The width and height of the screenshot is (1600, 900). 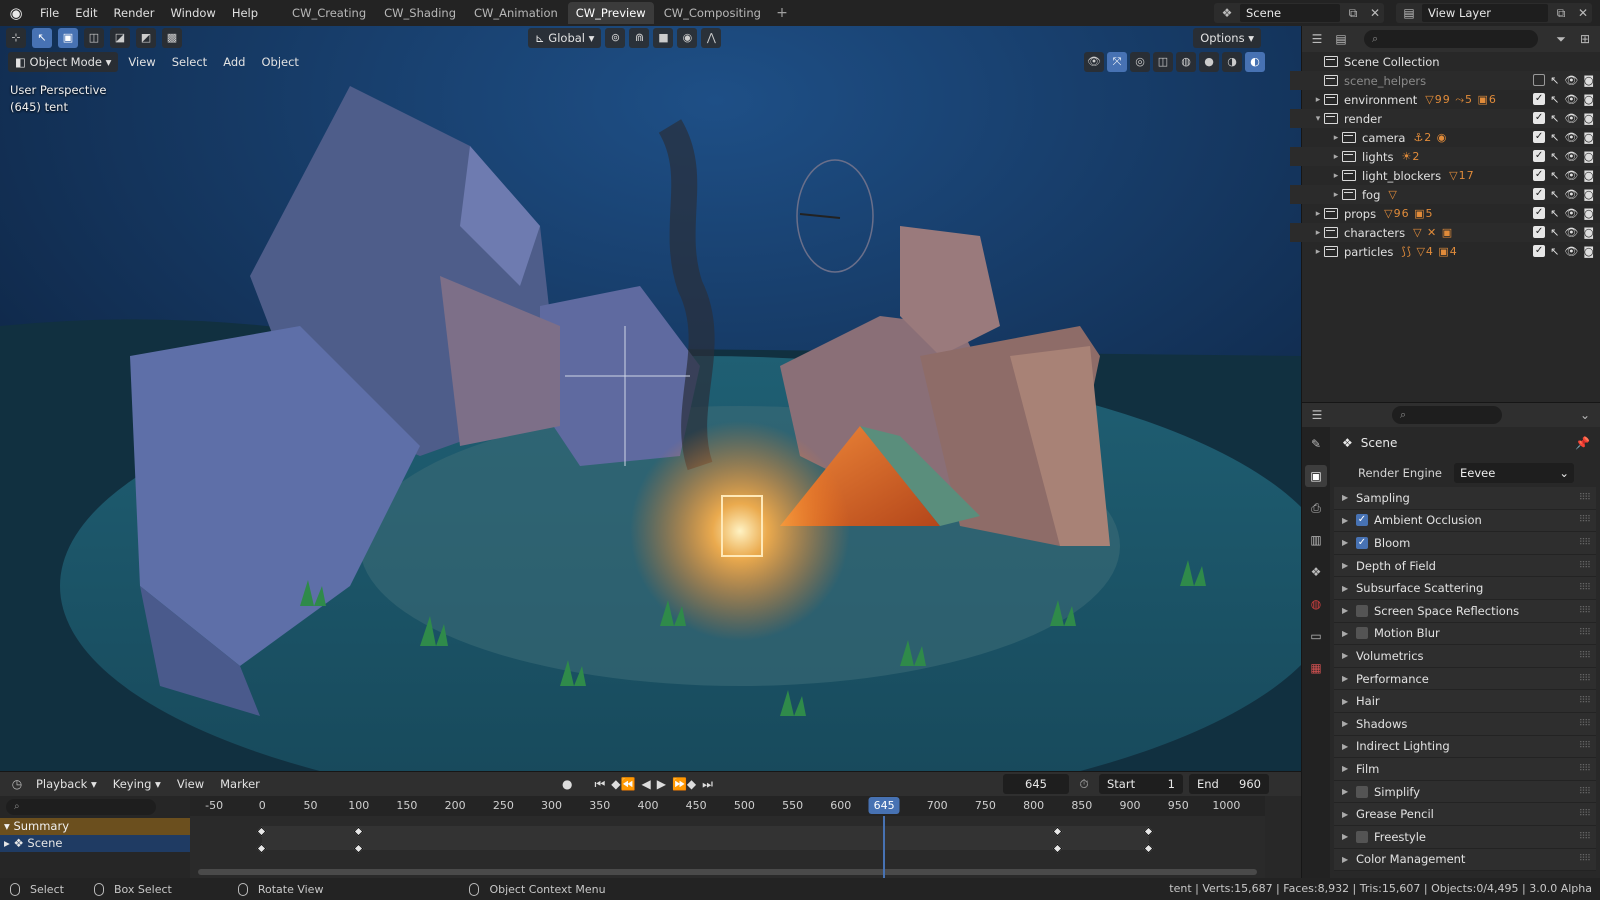 I want to click on panel-enable-checkbox: ✓, so click(x=1362, y=542).